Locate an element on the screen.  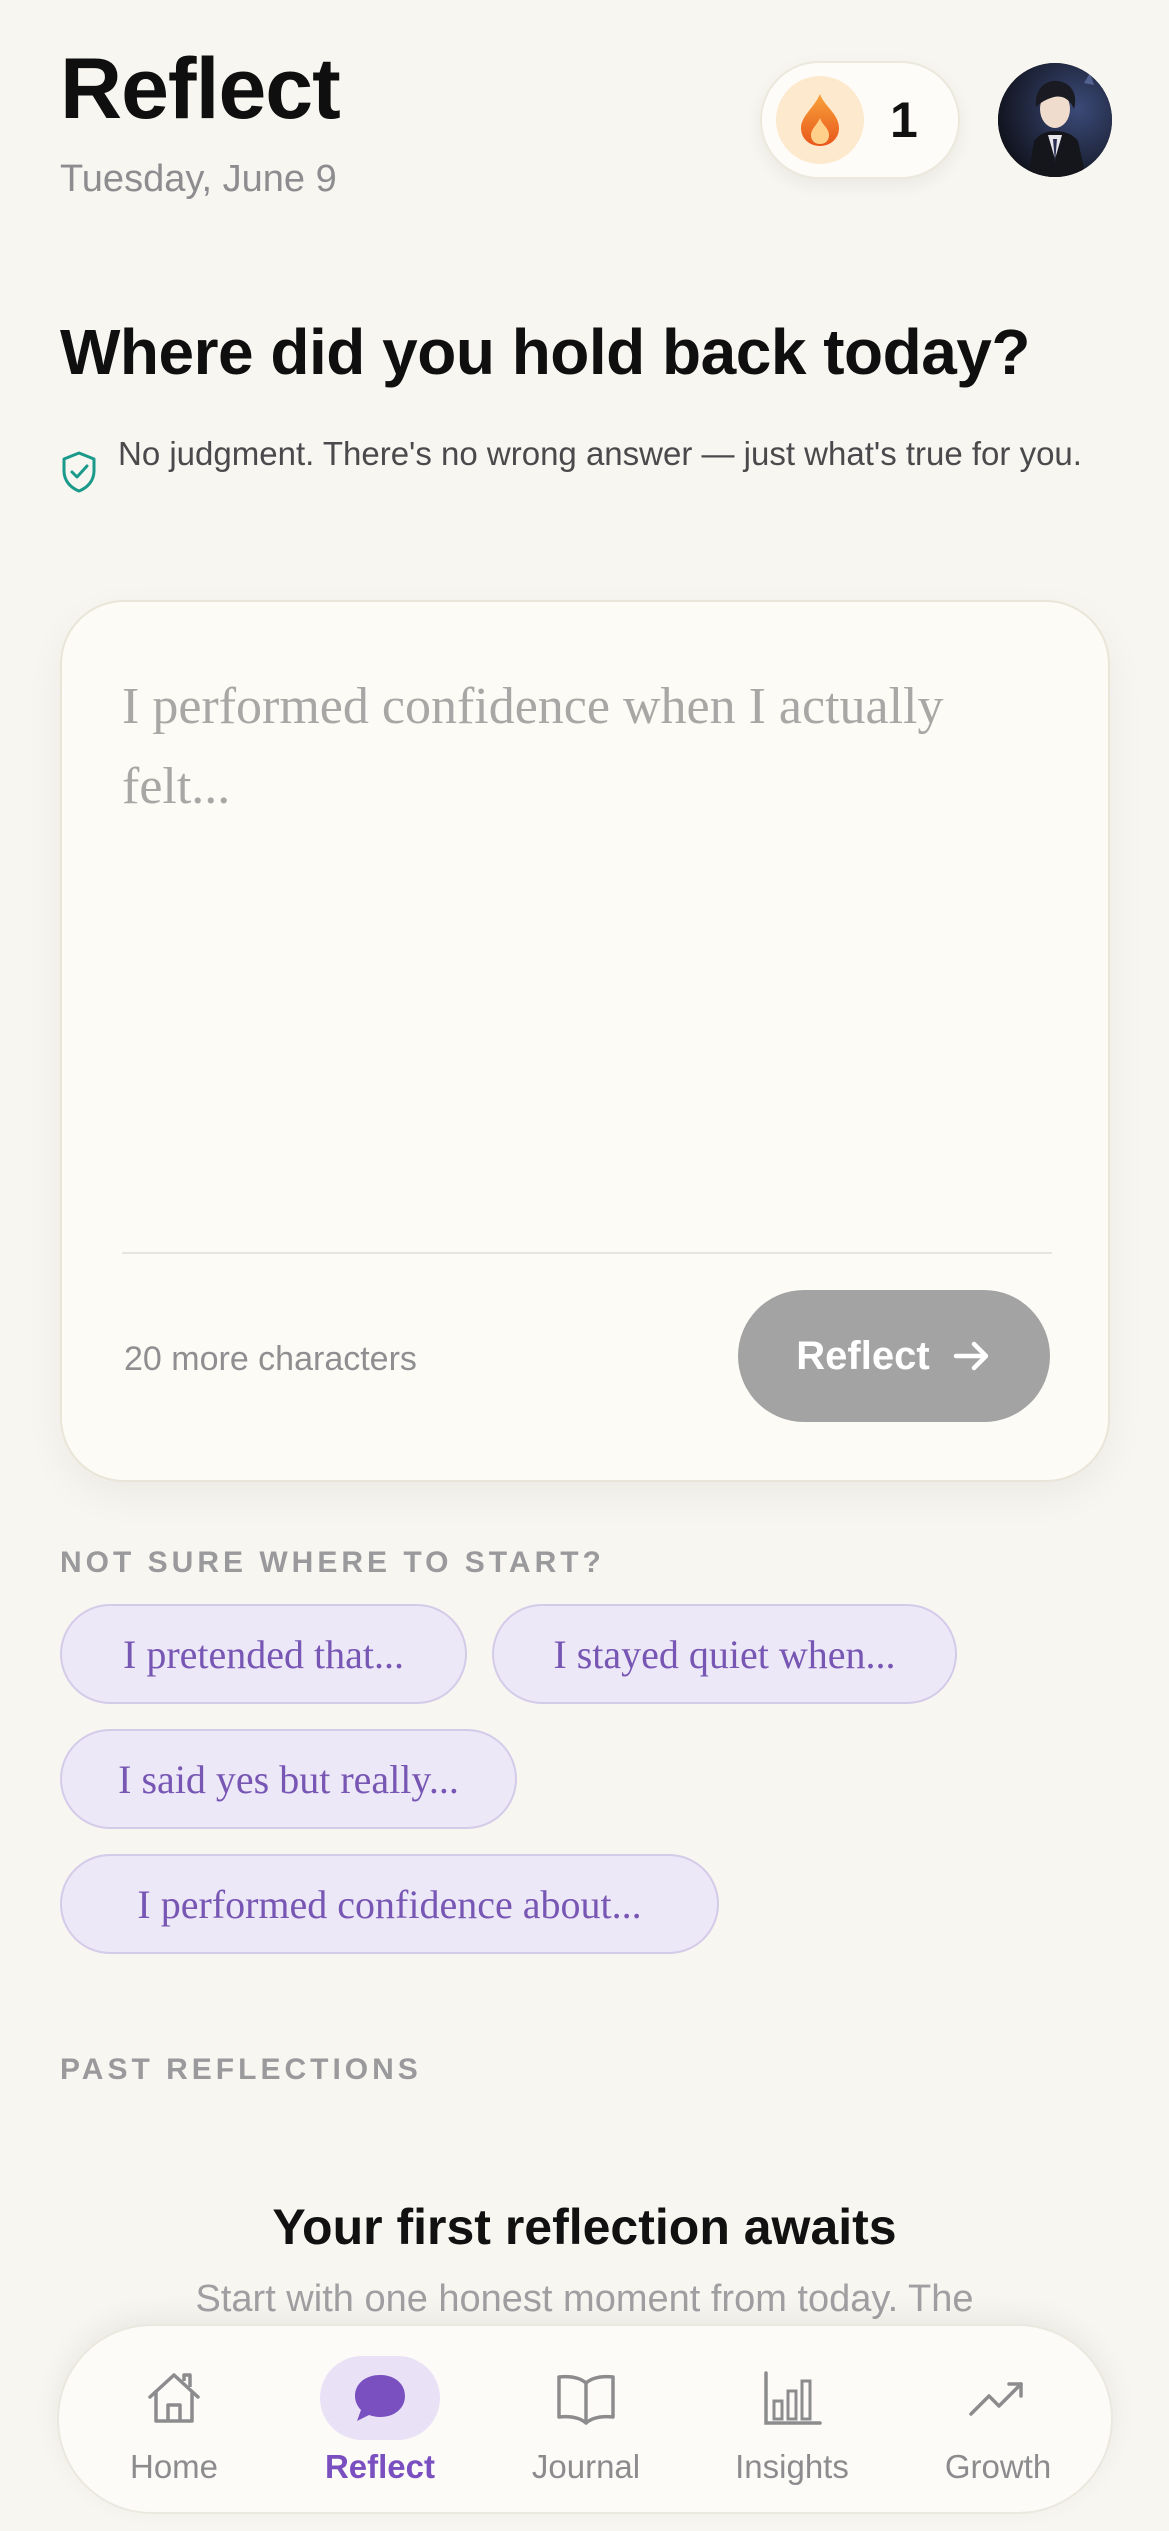
current-date: Tuesday, June 9 is located at coordinates (198, 179).